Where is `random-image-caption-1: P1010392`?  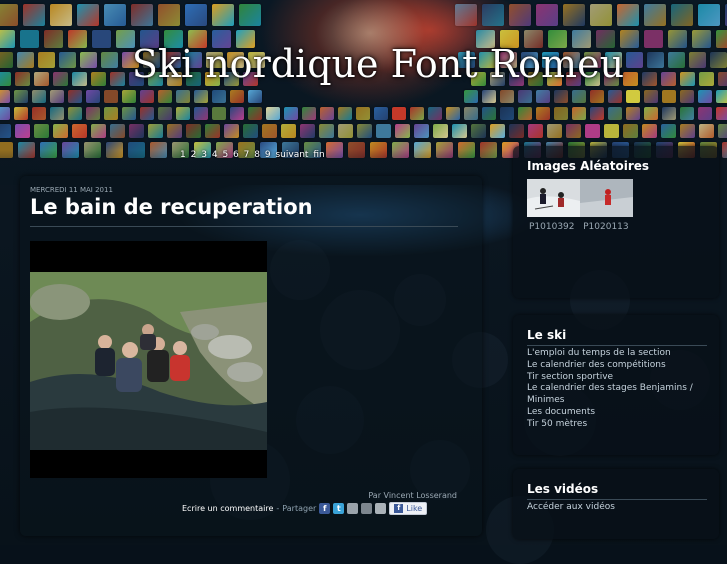 random-image-caption-1: P1010392 is located at coordinates (552, 227).